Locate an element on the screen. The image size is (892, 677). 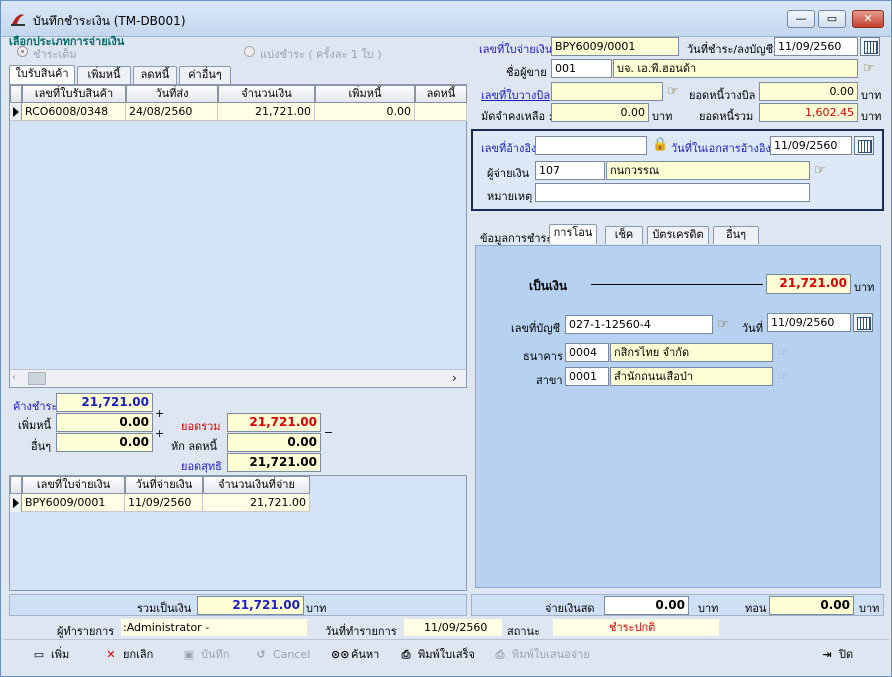
printer-icon-disabled: ⎙ is located at coordinates (500, 654).